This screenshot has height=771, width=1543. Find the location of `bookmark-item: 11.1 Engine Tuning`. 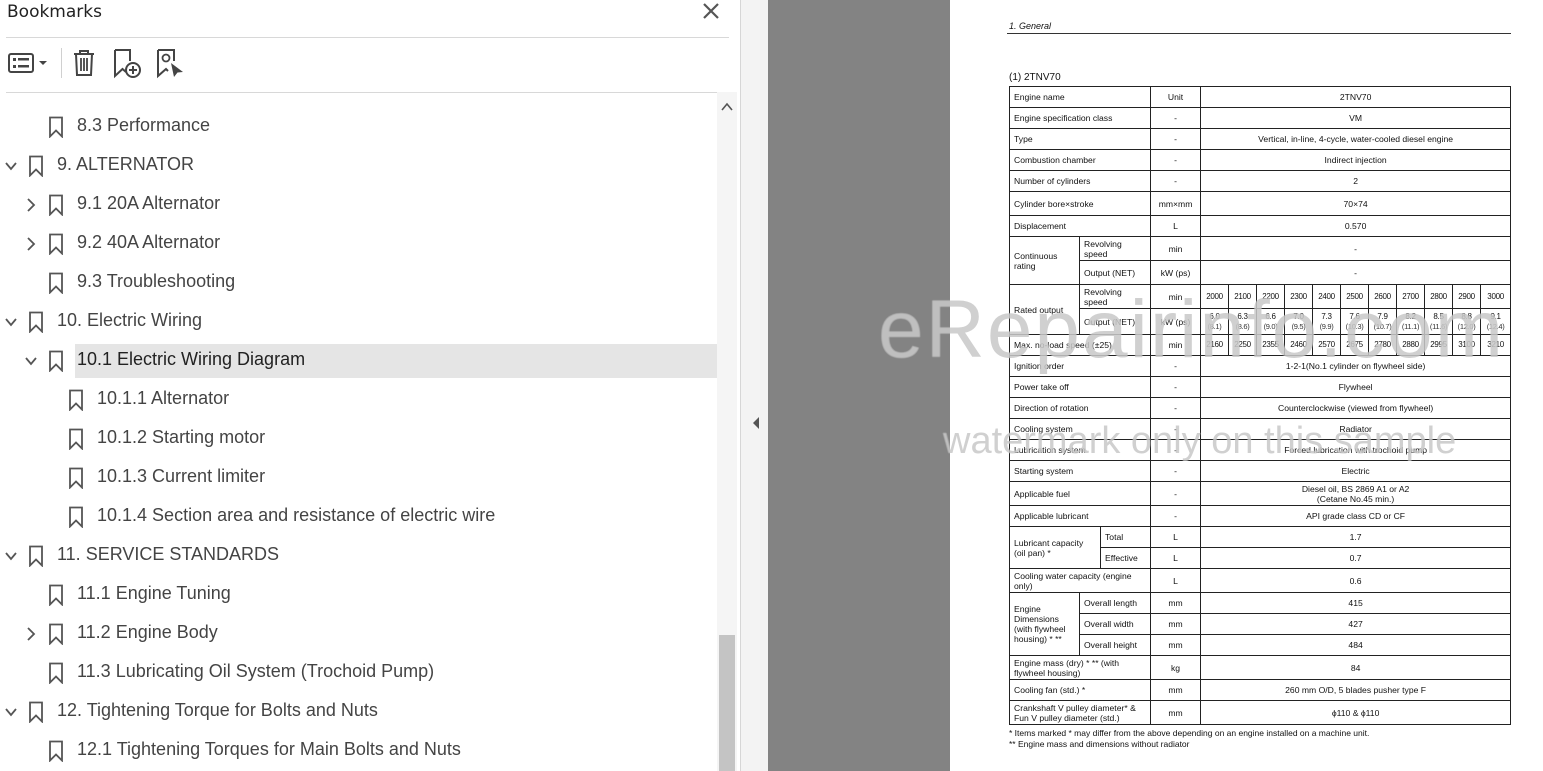

bookmark-item: 11.1 Engine Tuning is located at coordinates (358, 595).